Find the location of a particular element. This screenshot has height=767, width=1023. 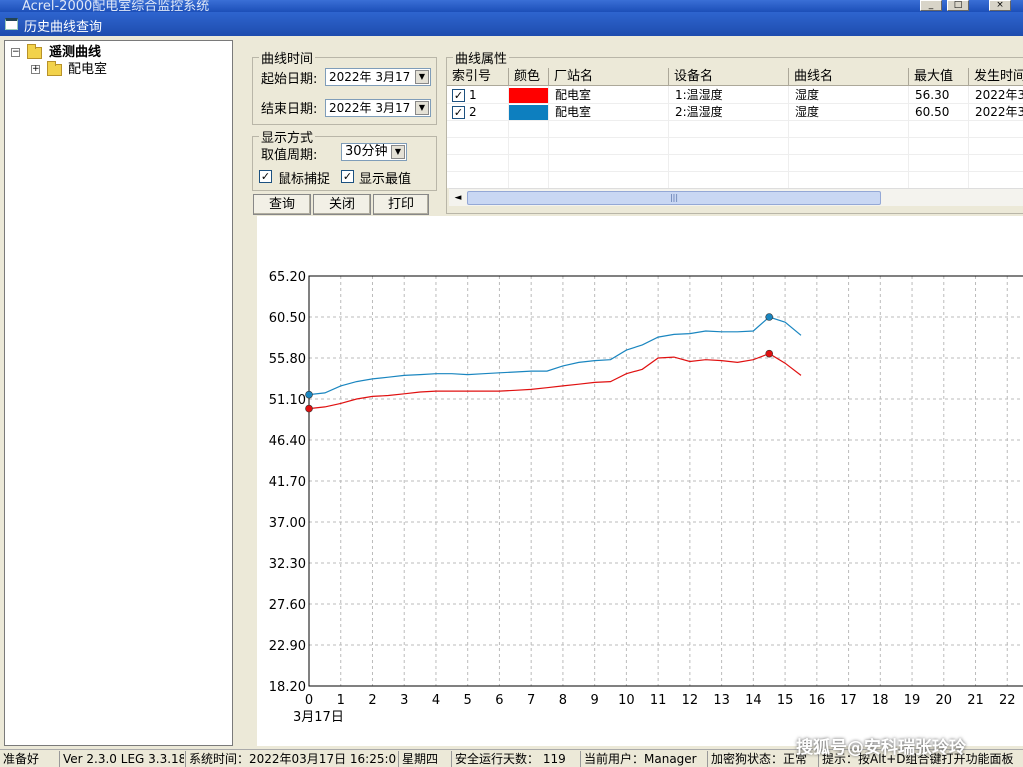

tree-item-label: 遥测曲线 is located at coordinates (75, 52).